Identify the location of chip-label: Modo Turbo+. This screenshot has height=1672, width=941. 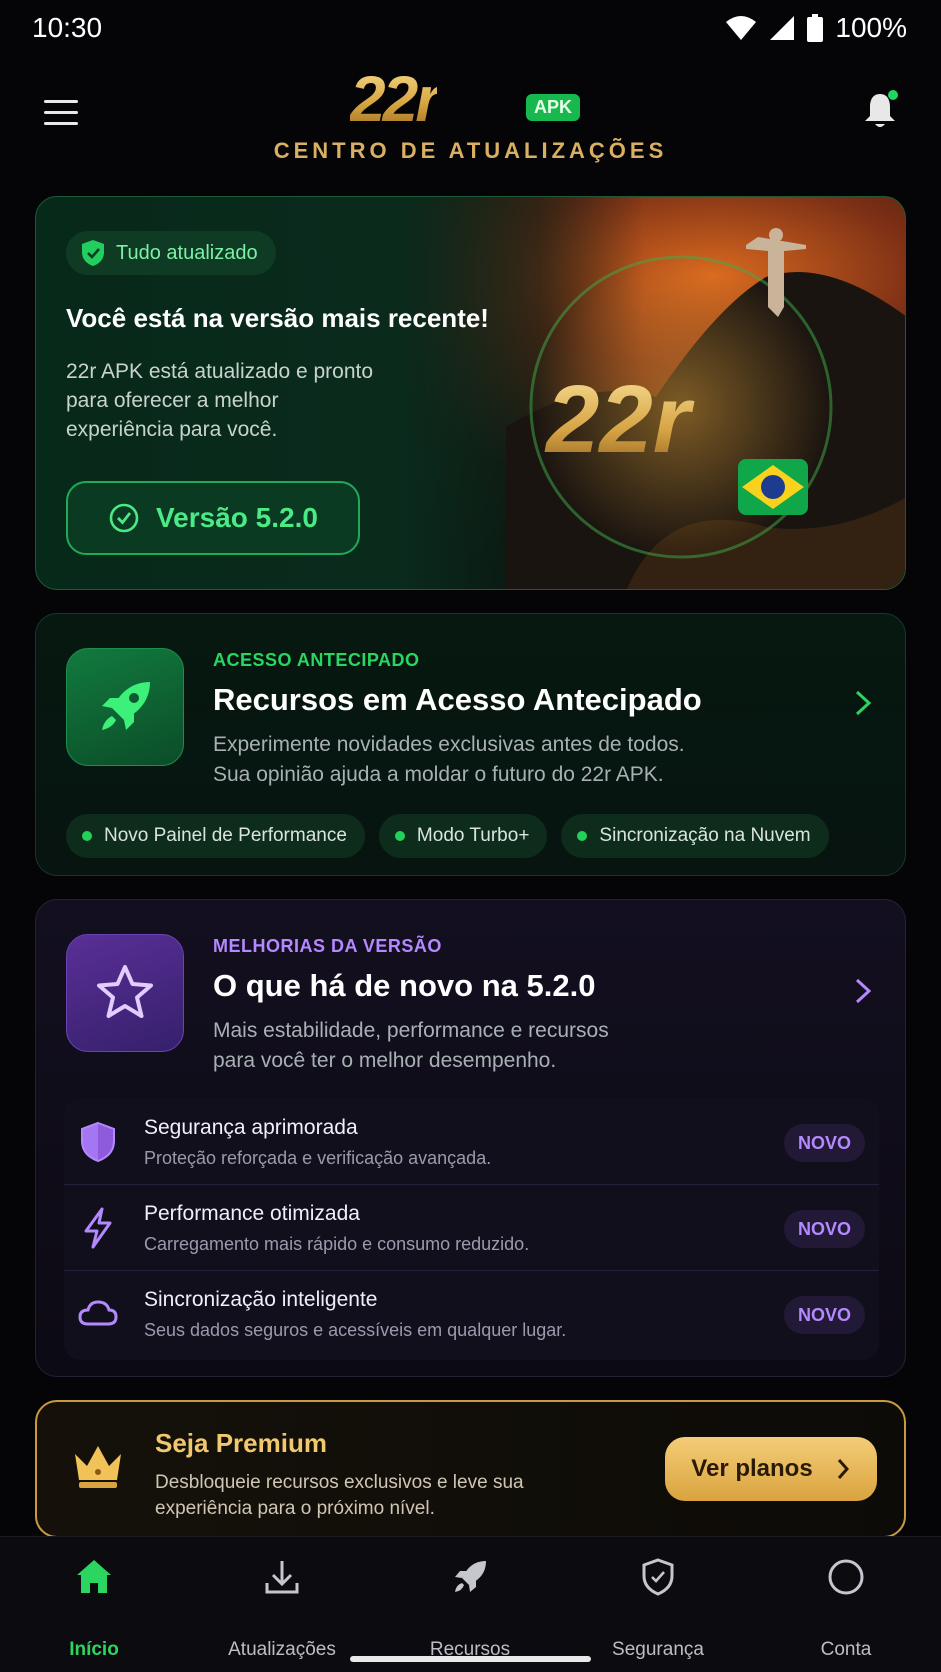
(473, 835).